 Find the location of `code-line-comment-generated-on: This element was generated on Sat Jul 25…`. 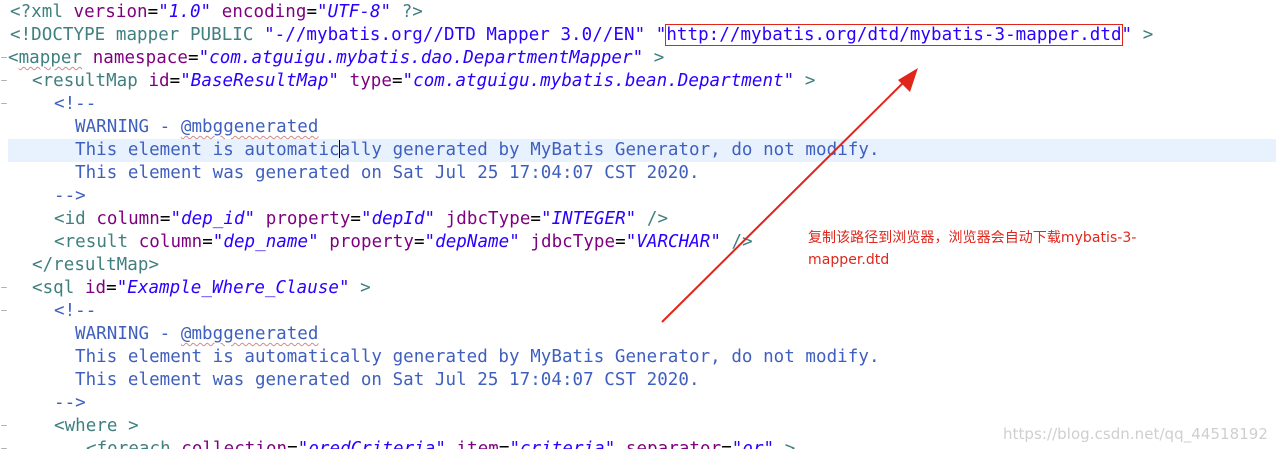

code-line-comment-generated-on: This element was generated on Sat Jul 25… is located at coordinates (355, 173).